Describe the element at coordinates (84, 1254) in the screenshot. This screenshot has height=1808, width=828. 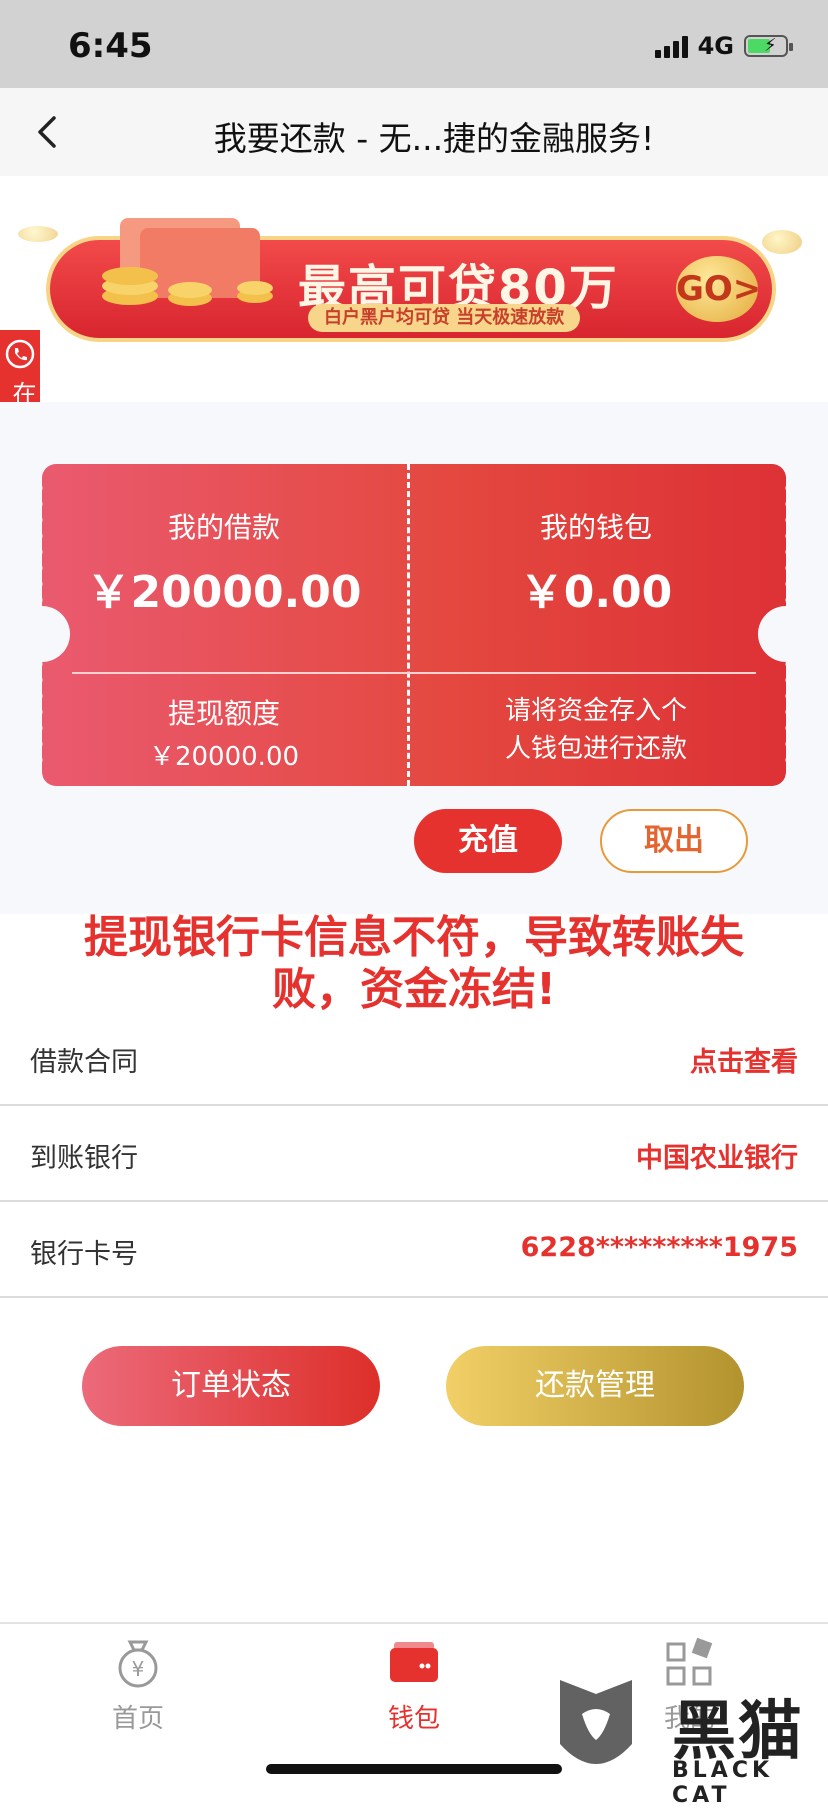
I see `card-number-label: 银行卡号` at that location.